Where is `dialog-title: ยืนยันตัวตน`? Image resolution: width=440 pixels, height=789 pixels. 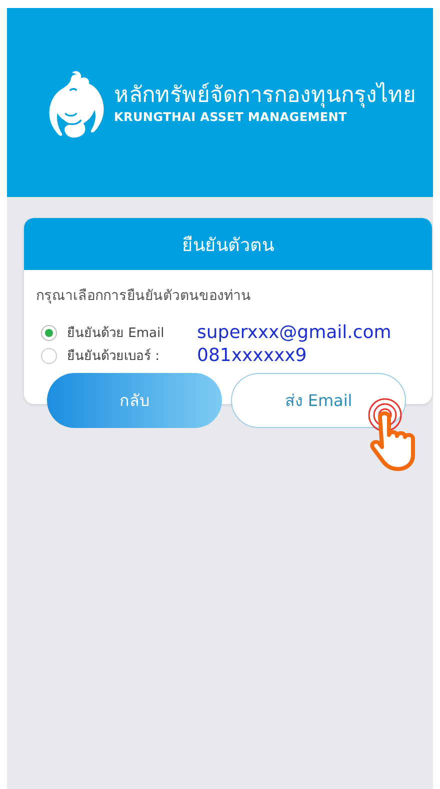 dialog-title: ยืนยันตัวตน is located at coordinates (228, 246).